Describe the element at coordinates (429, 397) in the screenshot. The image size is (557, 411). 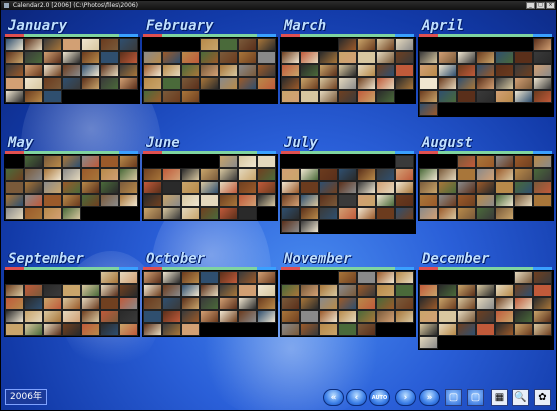
I see `last-button: »` at that location.